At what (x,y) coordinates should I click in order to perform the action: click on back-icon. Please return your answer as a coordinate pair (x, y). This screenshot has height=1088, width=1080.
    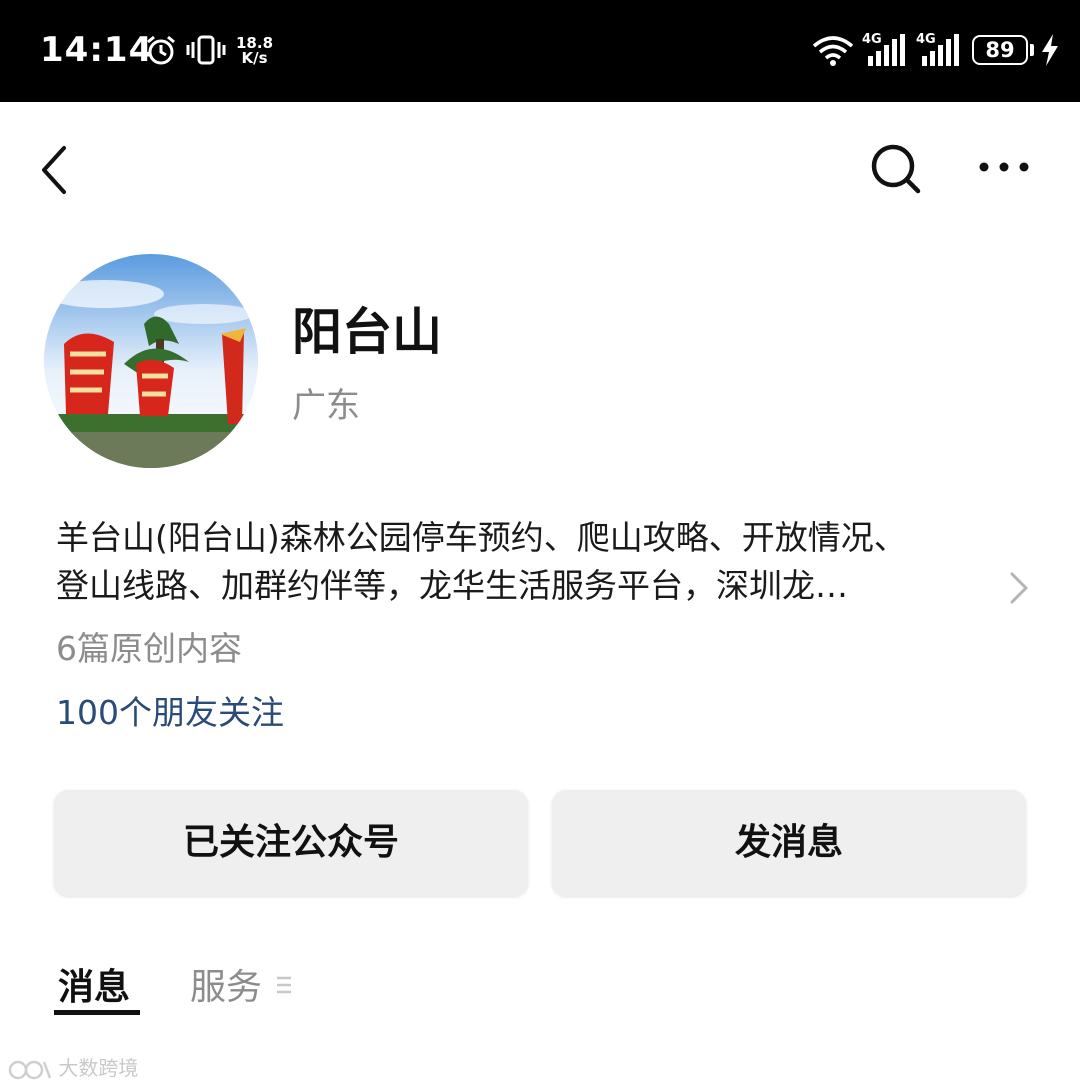
    Looking at the image, I should click on (56, 170).